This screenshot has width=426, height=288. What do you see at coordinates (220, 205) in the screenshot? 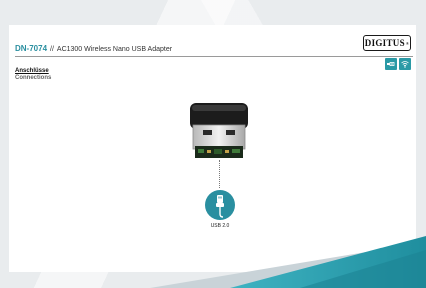
I see `usb-cable-icon` at bounding box center [220, 205].